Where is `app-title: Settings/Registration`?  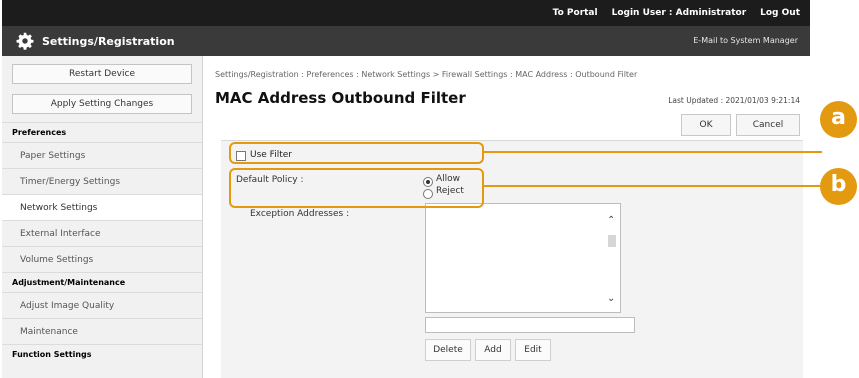
app-title: Settings/Registration is located at coordinates (108, 41).